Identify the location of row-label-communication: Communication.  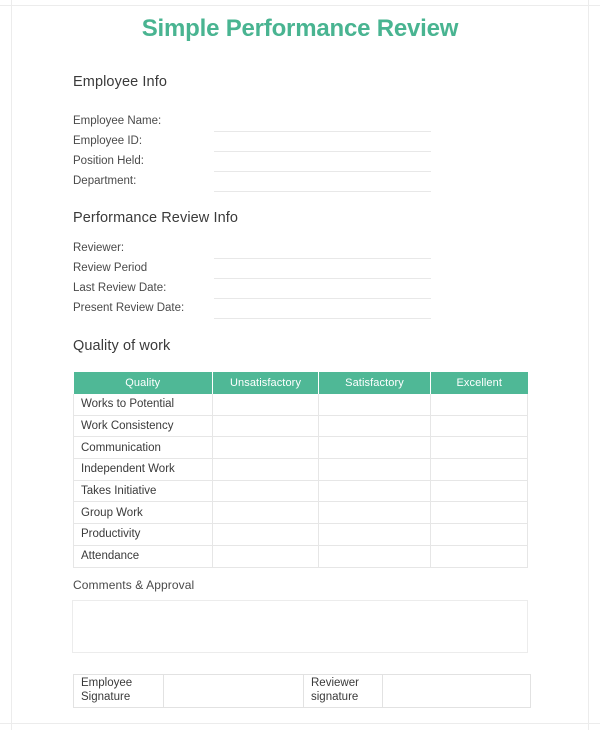
(143, 448).